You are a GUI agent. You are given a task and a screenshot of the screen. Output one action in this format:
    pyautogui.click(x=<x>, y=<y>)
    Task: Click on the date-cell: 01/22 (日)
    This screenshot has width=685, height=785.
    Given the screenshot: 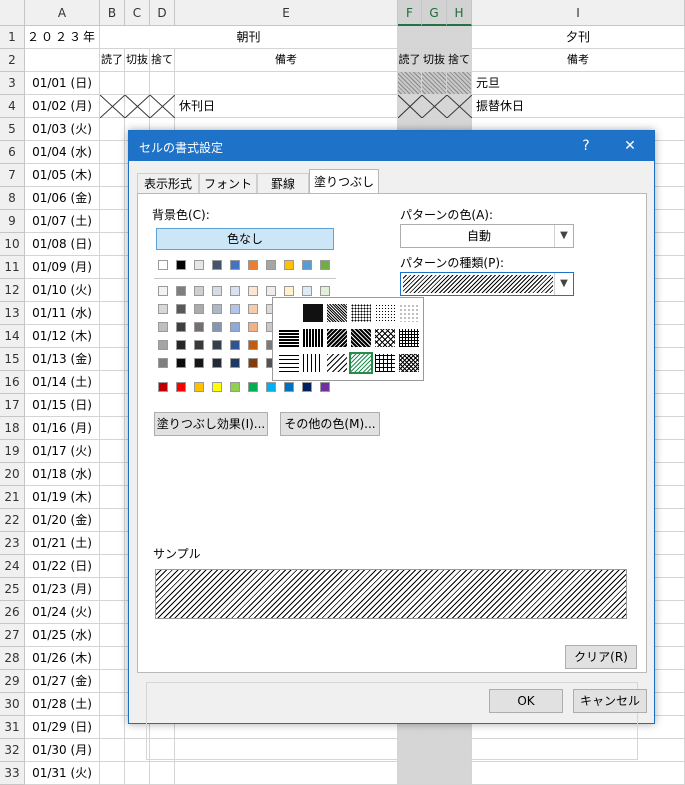 What is the action you would take?
    pyautogui.click(x=62, y=566)
    